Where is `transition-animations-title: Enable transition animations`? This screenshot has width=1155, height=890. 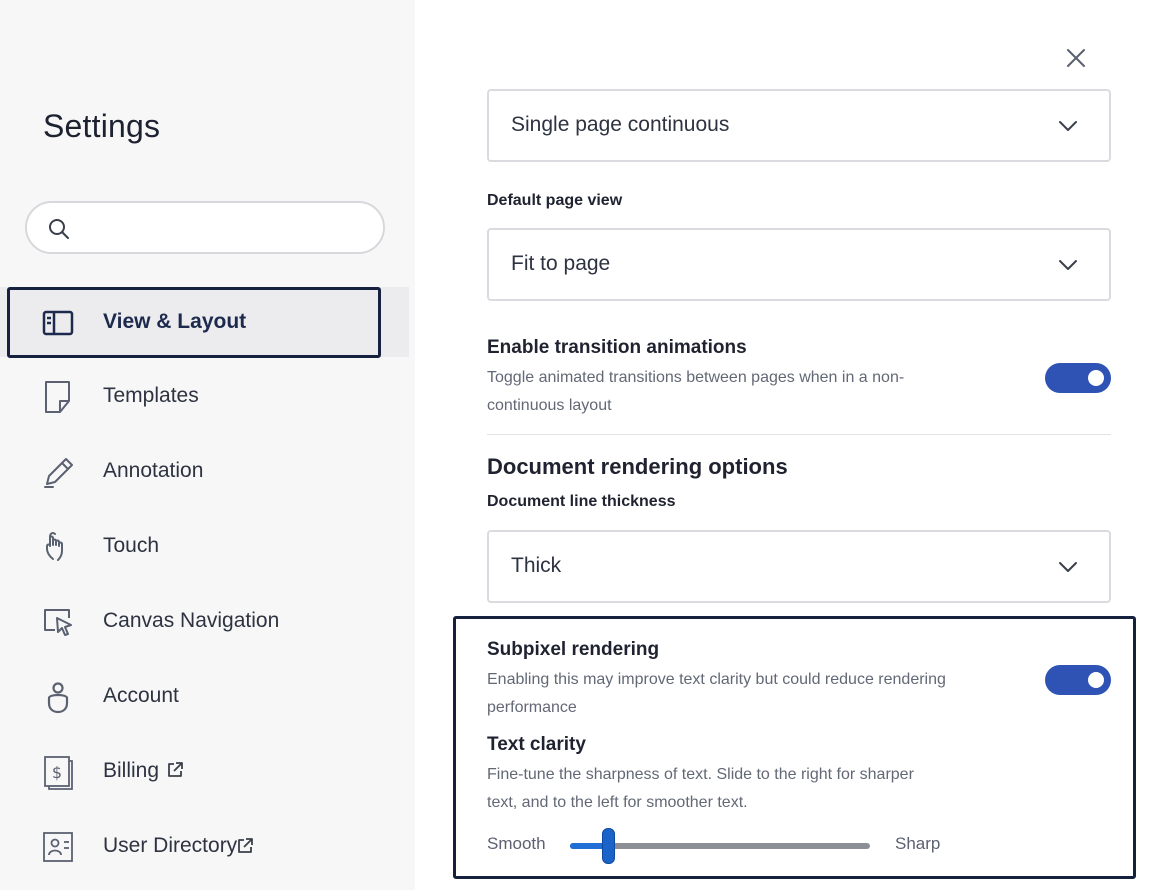 transition-animations-title: Enable transition animations is located at coordinates (617, 347).